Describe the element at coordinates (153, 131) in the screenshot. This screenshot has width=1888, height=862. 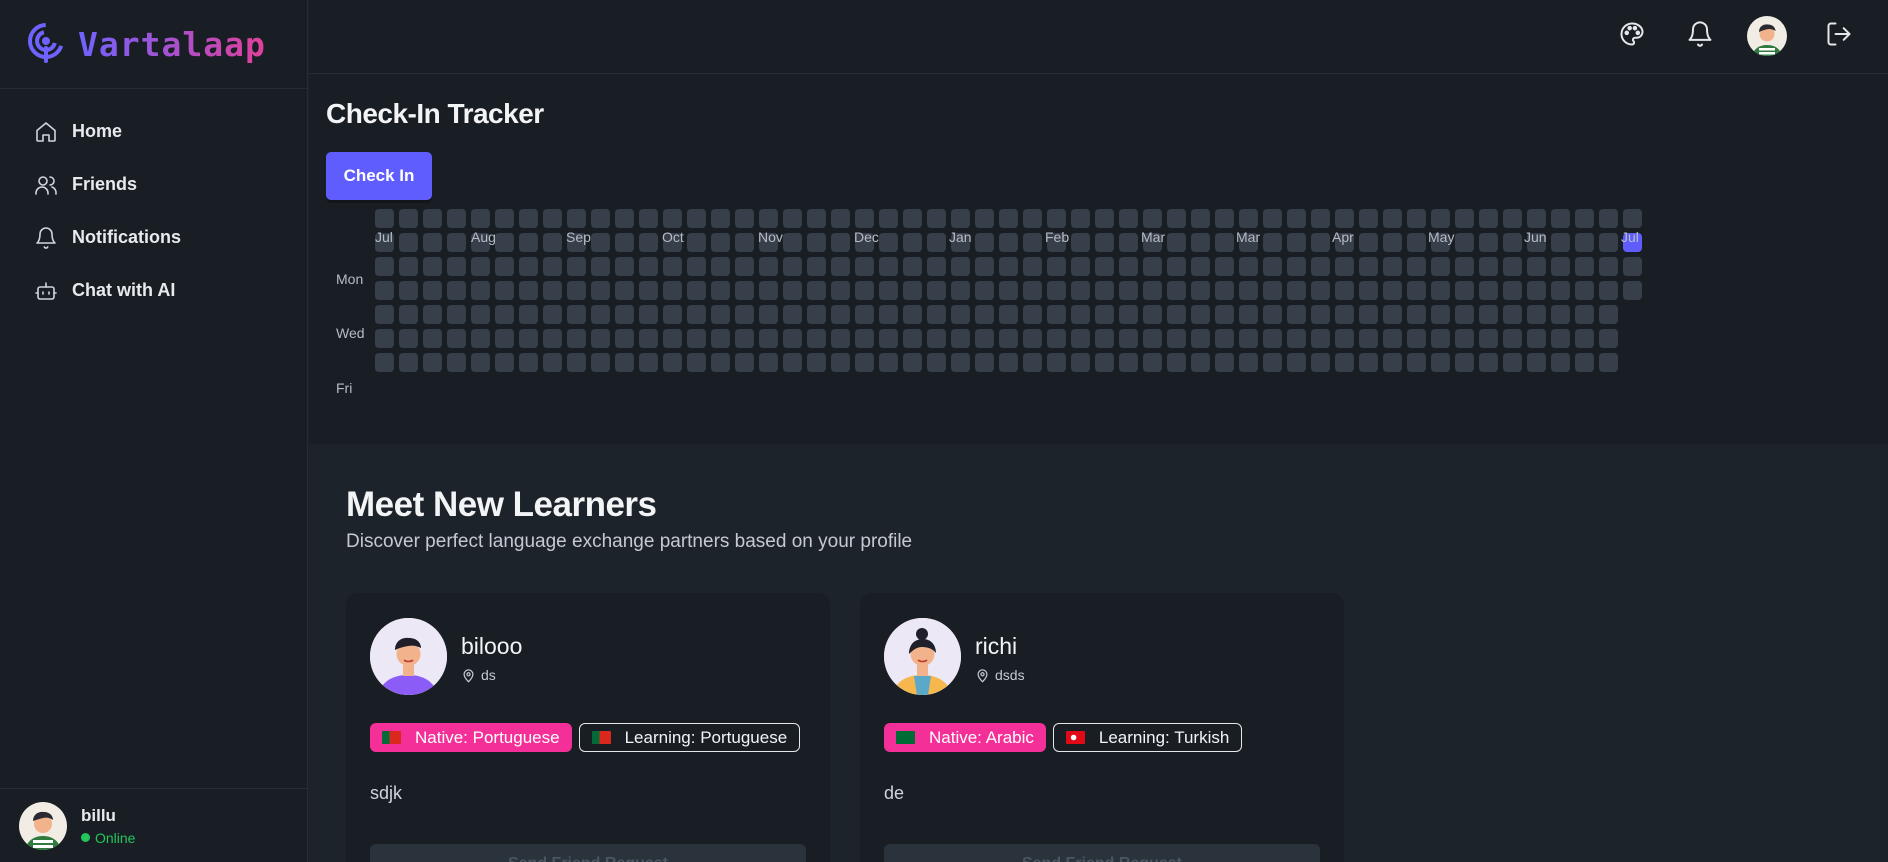
I see `sidebar-item-home: Home` at that location.